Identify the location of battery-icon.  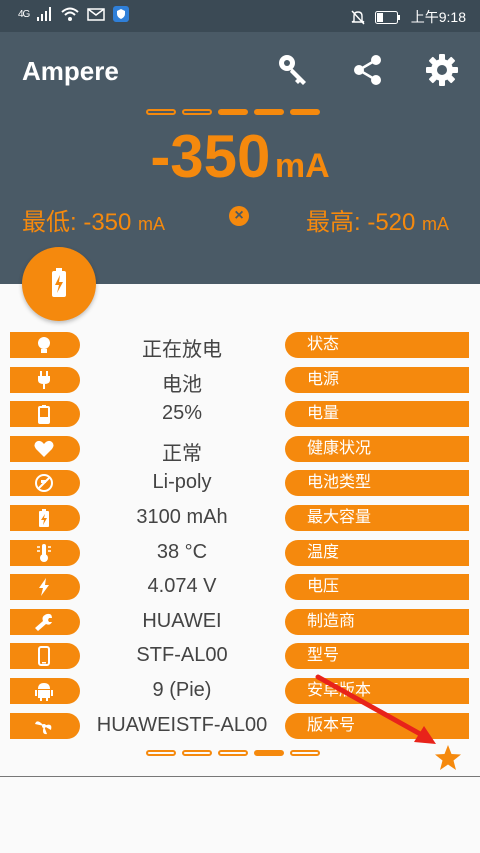
(44, 415).